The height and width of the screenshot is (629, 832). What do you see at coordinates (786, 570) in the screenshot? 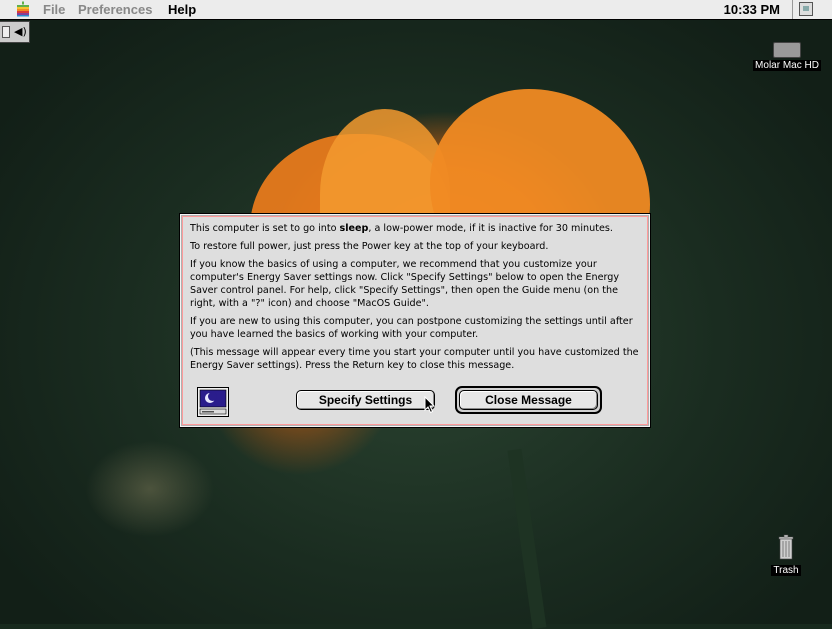
I see `trash-label: Trash` at bounding box center [786, 570].